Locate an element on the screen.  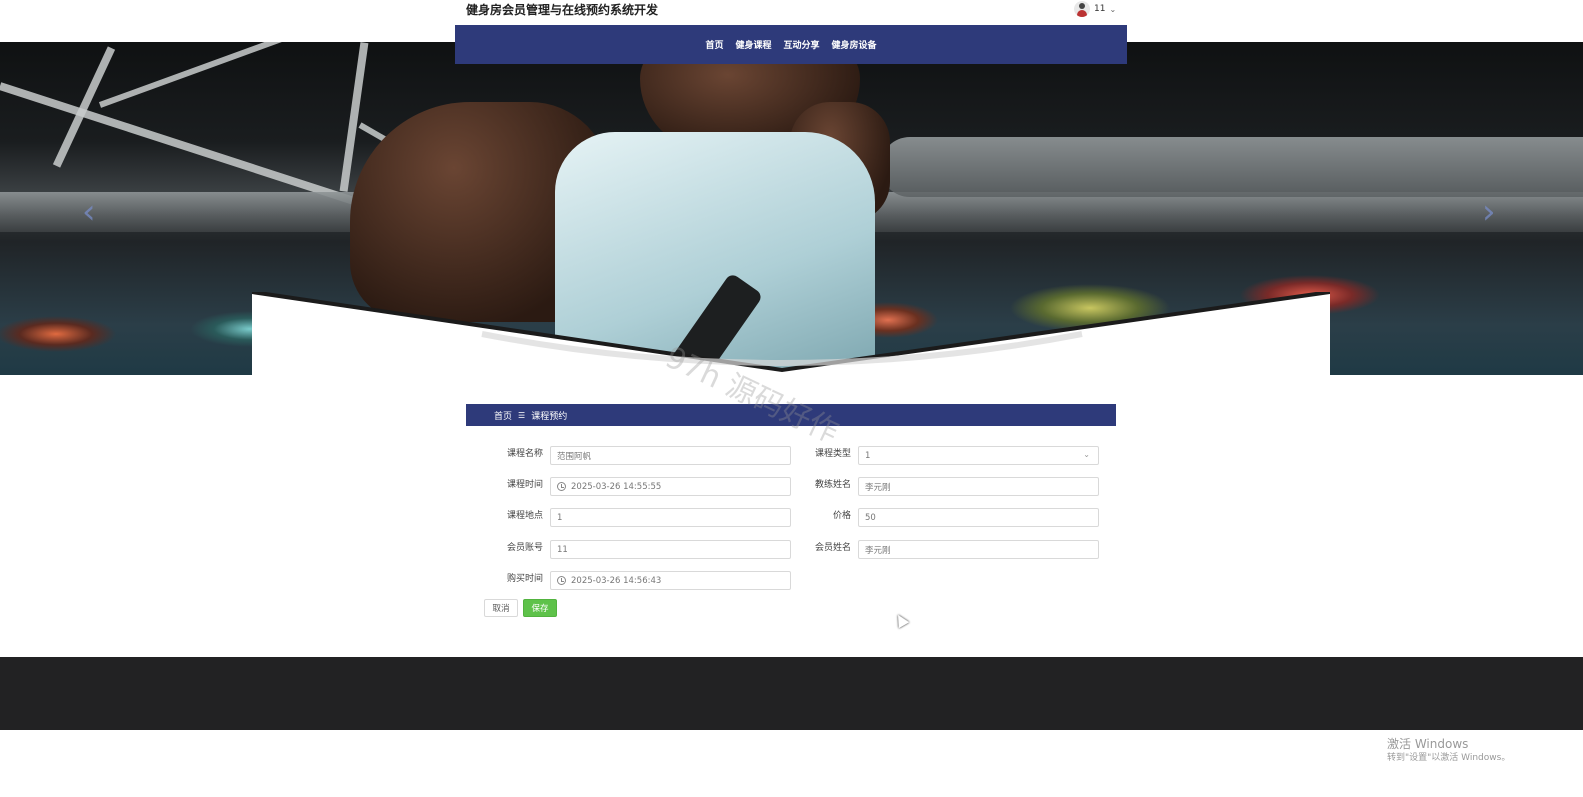
price-input: 50 is located at coordinates (978, 517).